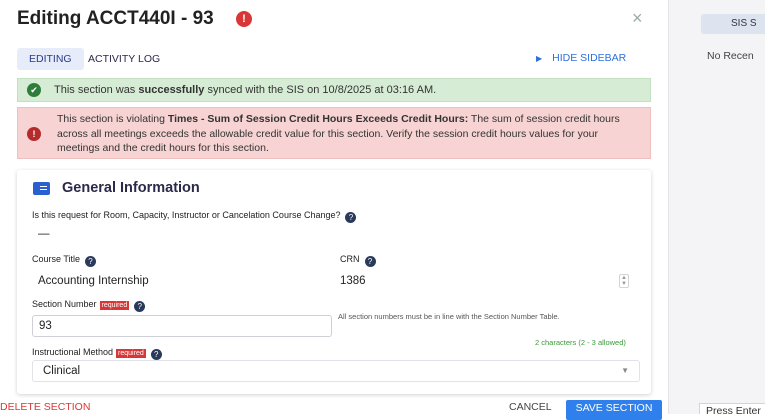  Describe the element at coordinates (62, 371) in the screenshot. I see `instructional-method-value: Clinical` at that location.